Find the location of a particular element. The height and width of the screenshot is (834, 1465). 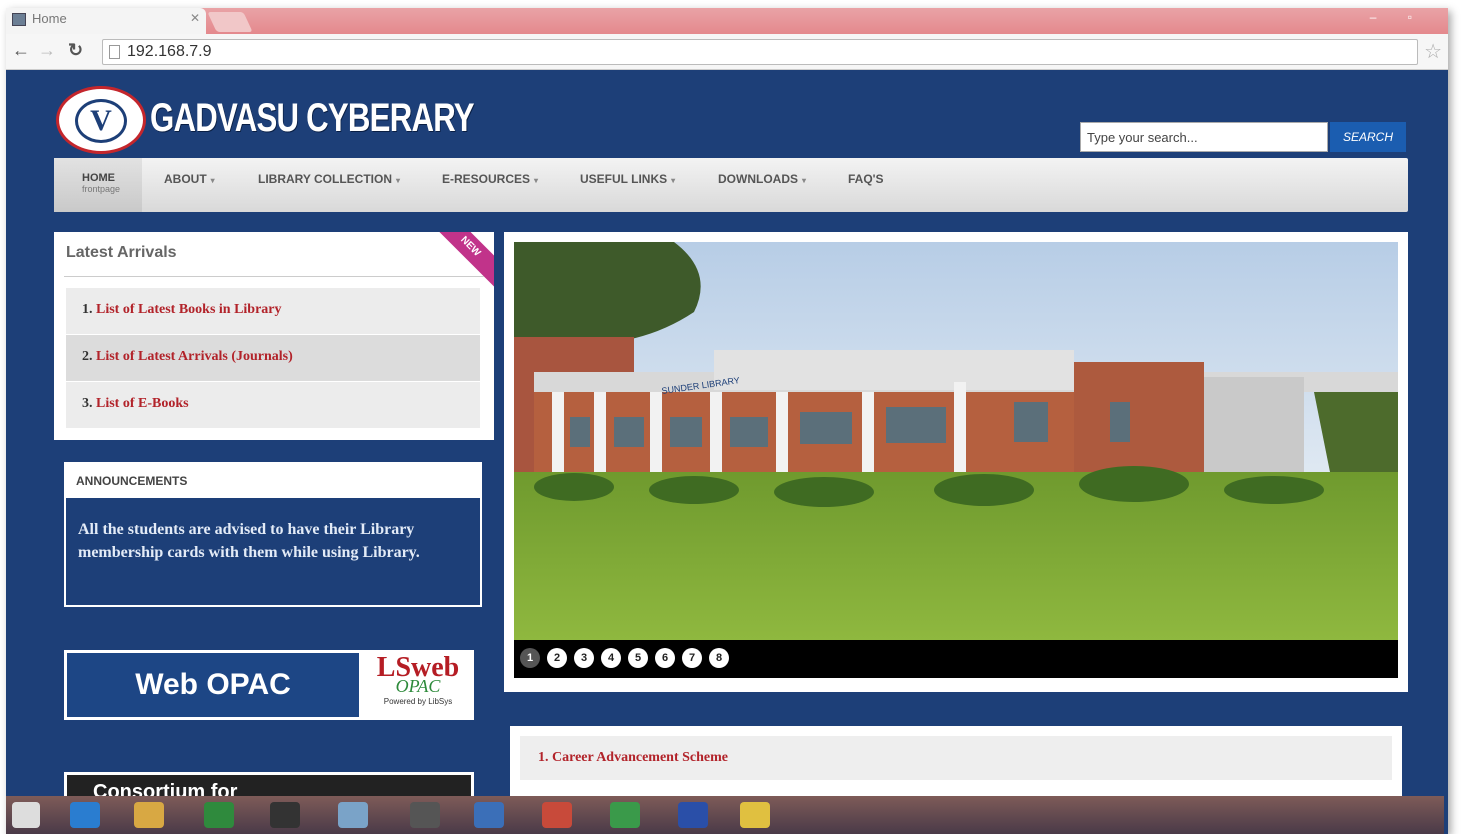

chrome-icon is located at coordinates (755, 815).